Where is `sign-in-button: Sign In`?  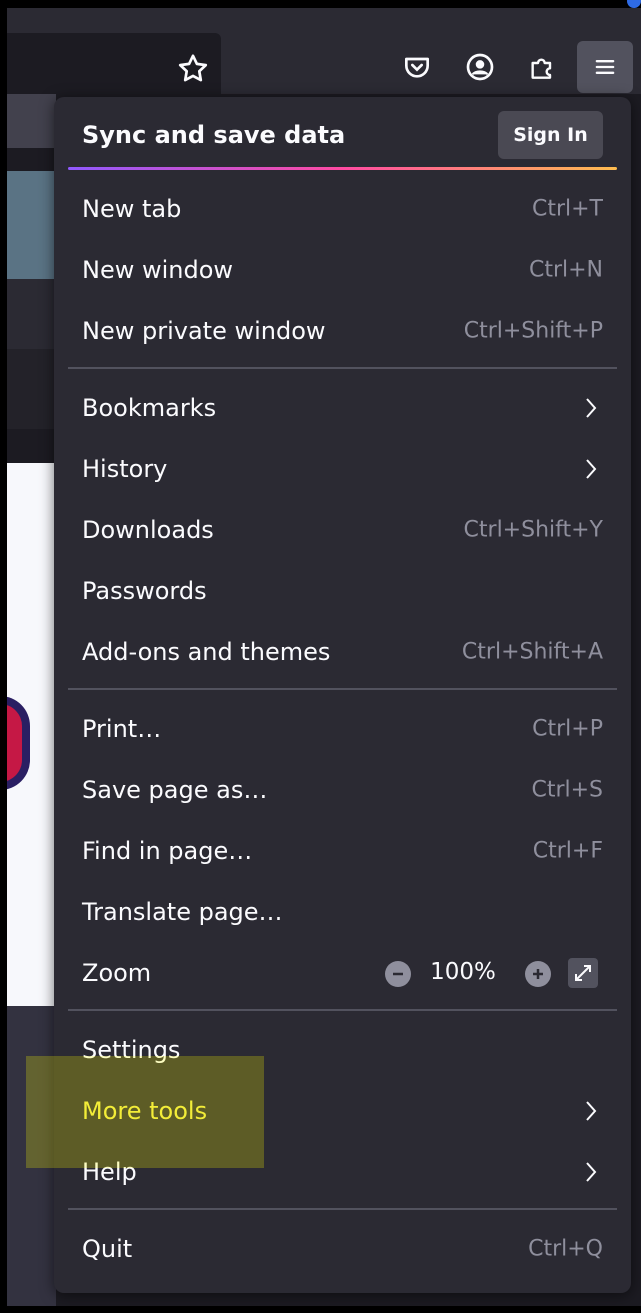
sign-in-button: Sign In is located at coordinates (550, 135).